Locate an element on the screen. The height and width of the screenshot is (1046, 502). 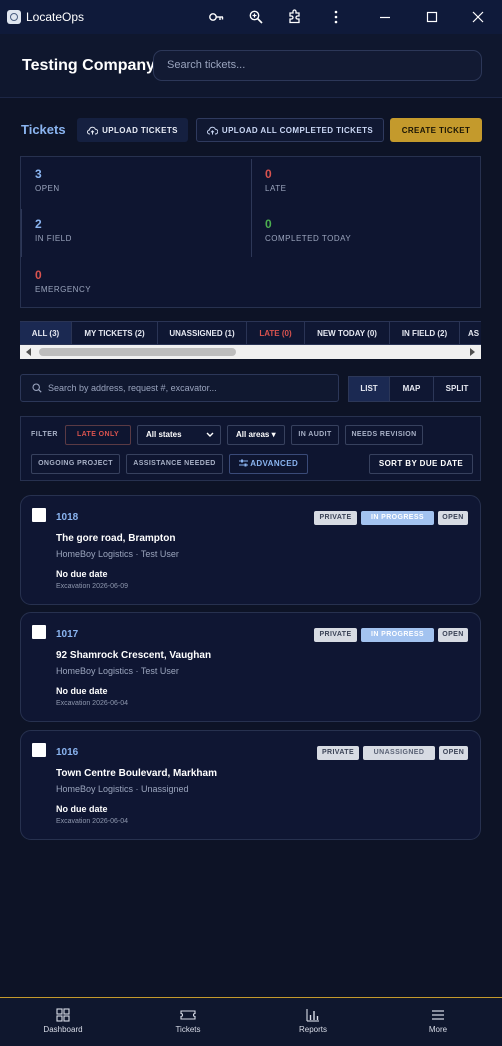
tab-truncated: AS is located at coordinates (470, 333).